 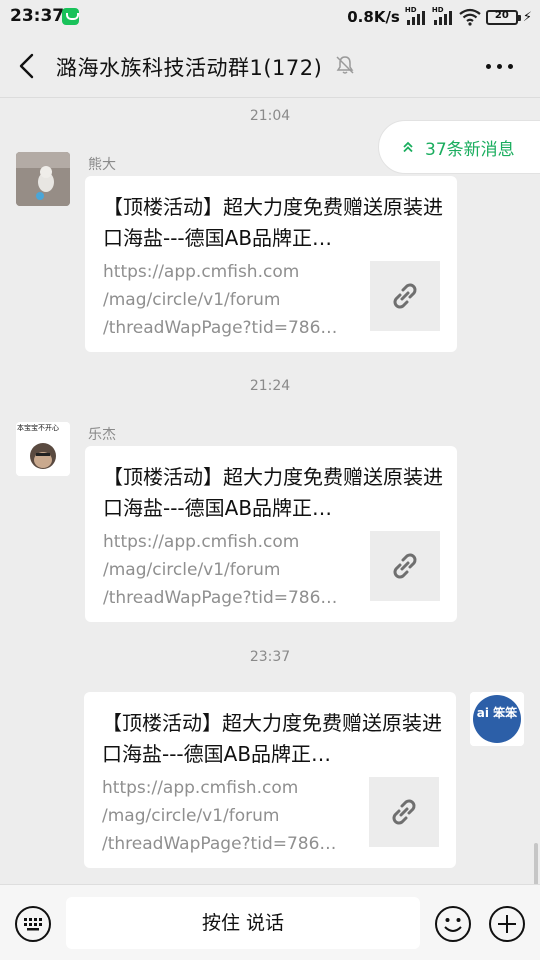 I want to click on status-bar: 23:37 0.8K/s HD HD 20 ⚡, so click(x=270, y=17).